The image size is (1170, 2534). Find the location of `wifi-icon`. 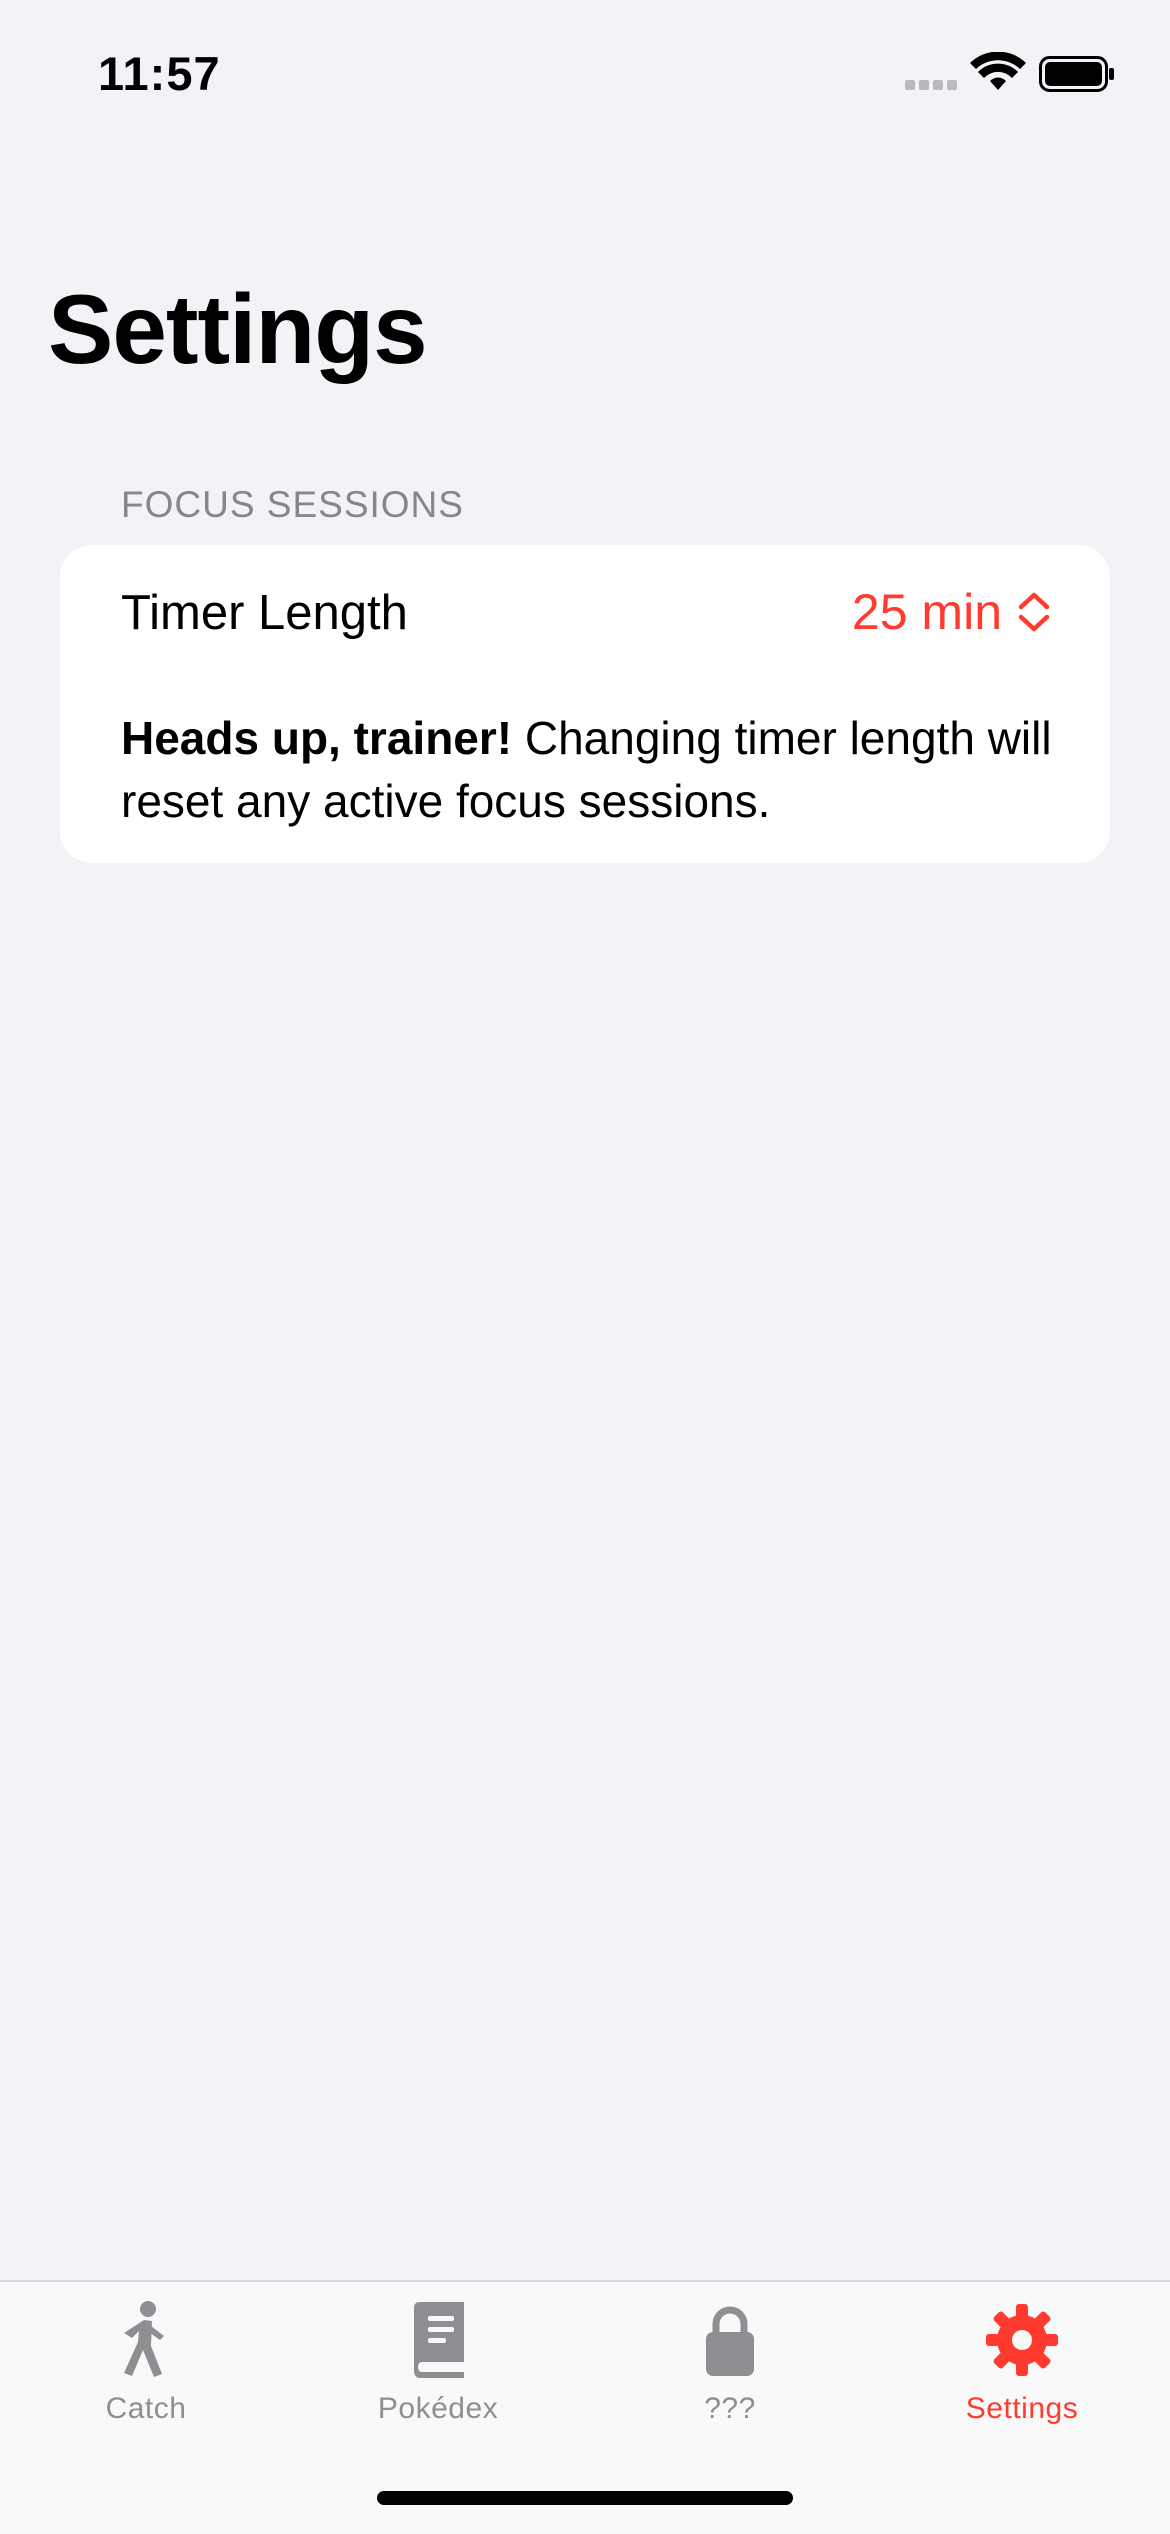

wifi-icon is located at coordinates (998, 71).